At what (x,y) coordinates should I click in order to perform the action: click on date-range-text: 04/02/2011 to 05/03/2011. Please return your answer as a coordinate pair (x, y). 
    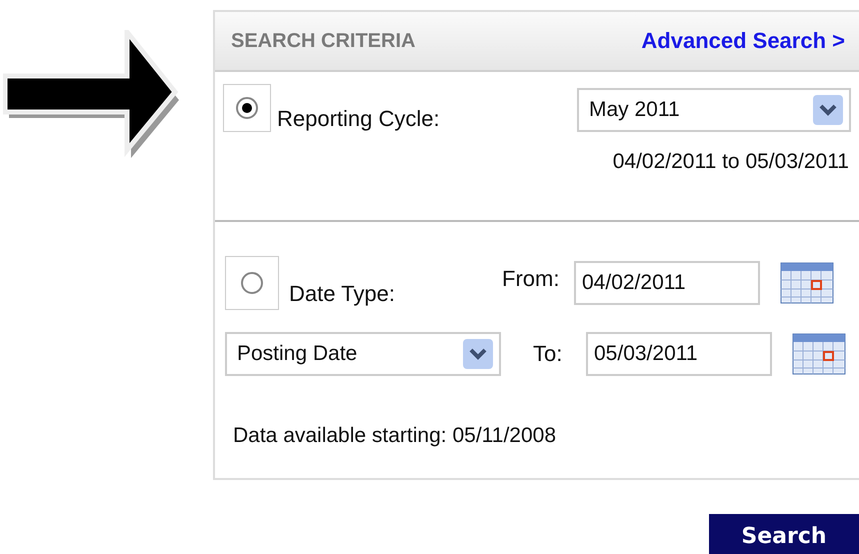
    Looking at the image, I should click on (731, 162).